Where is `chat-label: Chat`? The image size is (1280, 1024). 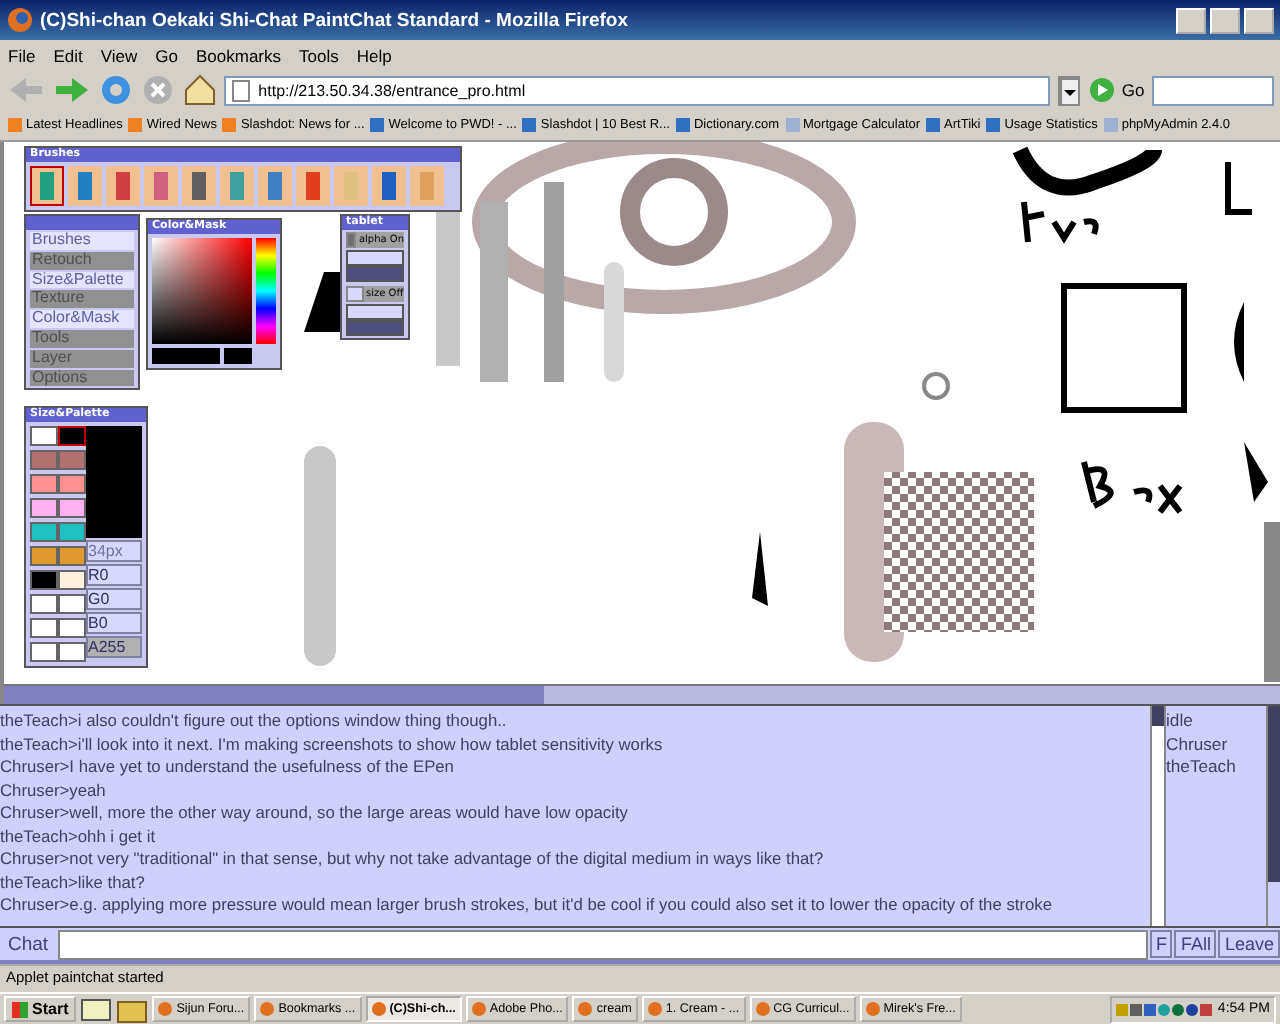
chat-label: Chat is located at coordinates (28, 944).